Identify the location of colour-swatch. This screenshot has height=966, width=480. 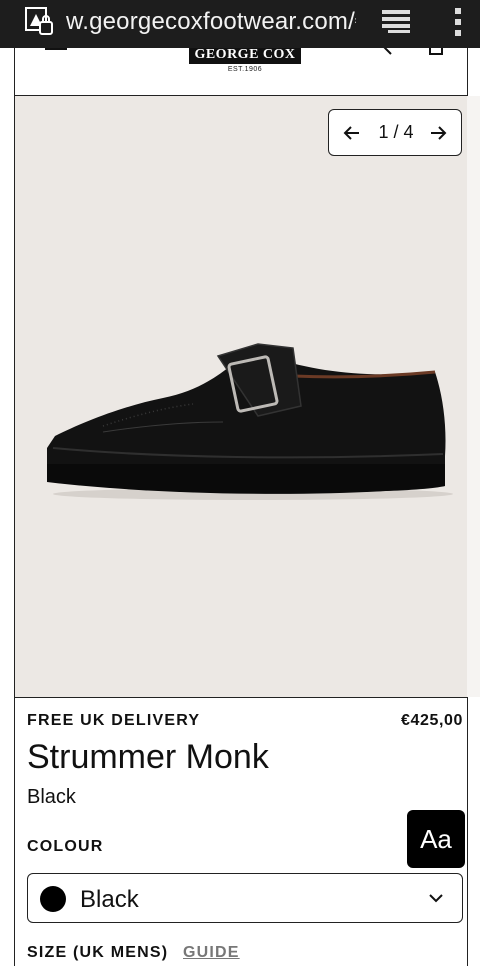
(53, 899).